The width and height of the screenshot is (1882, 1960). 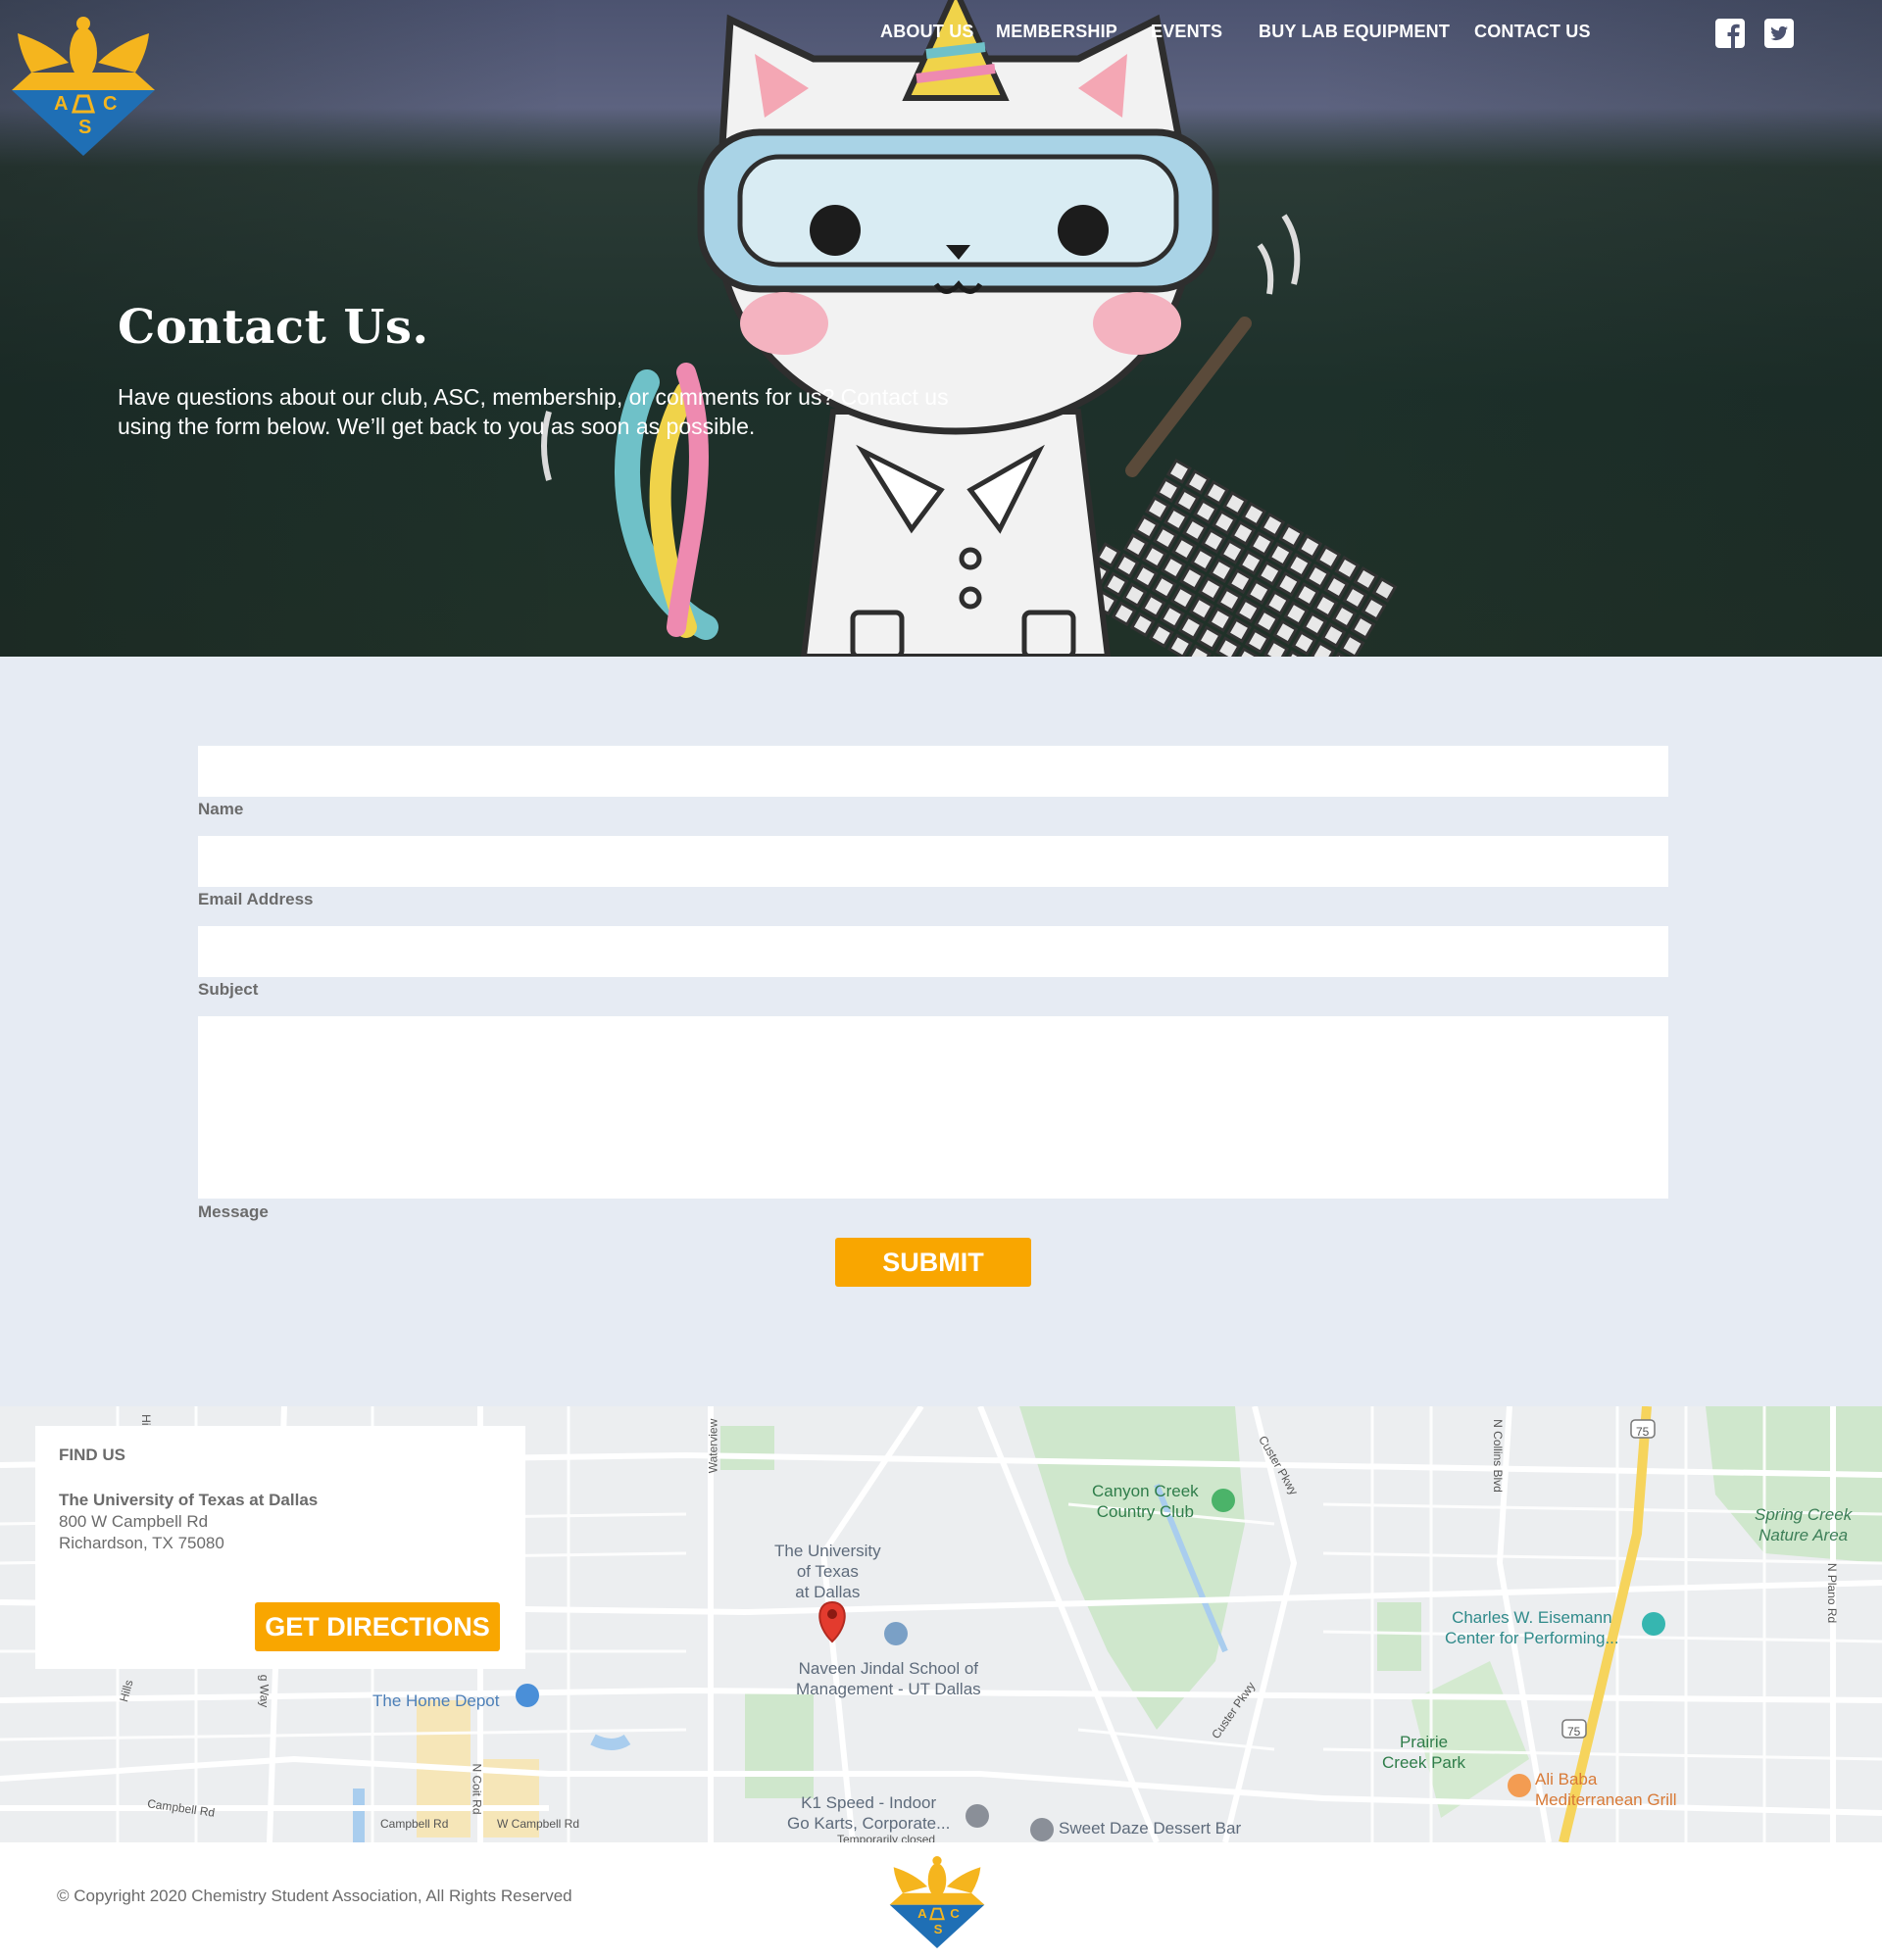 What do you see at coordinates (234, 1211) in the screenshot?
I see `message-label: Message` at bounding box center [234, 1211].